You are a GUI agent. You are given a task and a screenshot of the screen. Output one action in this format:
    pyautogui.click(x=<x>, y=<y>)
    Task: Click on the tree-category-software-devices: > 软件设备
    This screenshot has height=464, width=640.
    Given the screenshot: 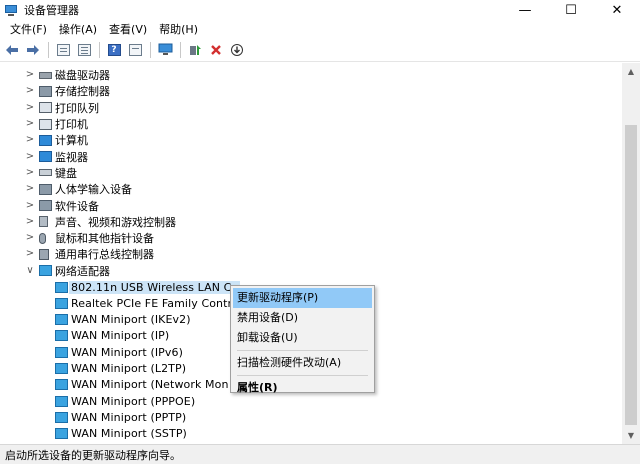 What is the action you would take?
    pyautogui.click(x=311, y=205)
    